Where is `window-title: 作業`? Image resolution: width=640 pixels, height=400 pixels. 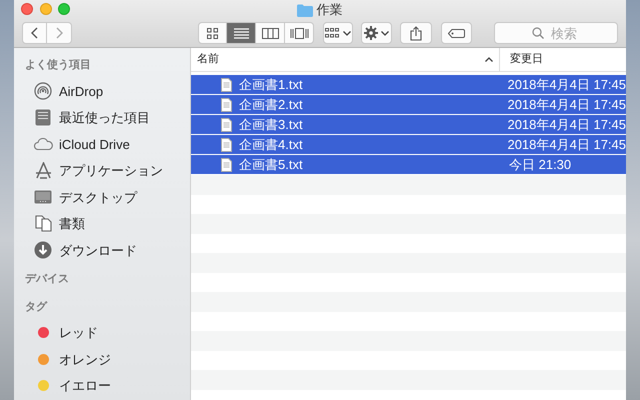
window-title: 作業 is located at coordinates (329, 10).